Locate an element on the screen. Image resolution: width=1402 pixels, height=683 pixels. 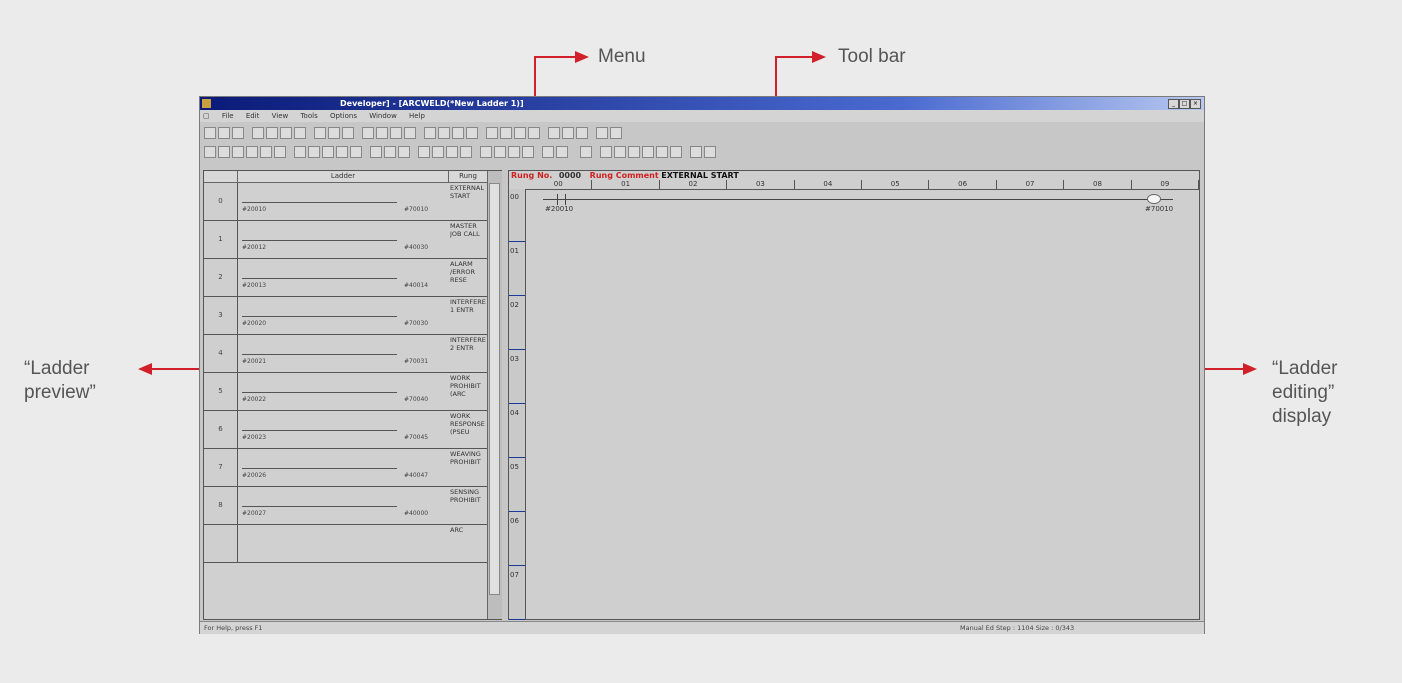
instruction-str-not-icon is located at coordinates (252, 152).